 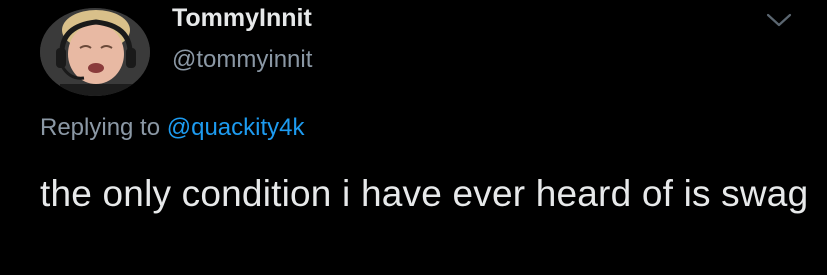 I want to click on display-name: TommyInnit, so click(x=242, y=18).